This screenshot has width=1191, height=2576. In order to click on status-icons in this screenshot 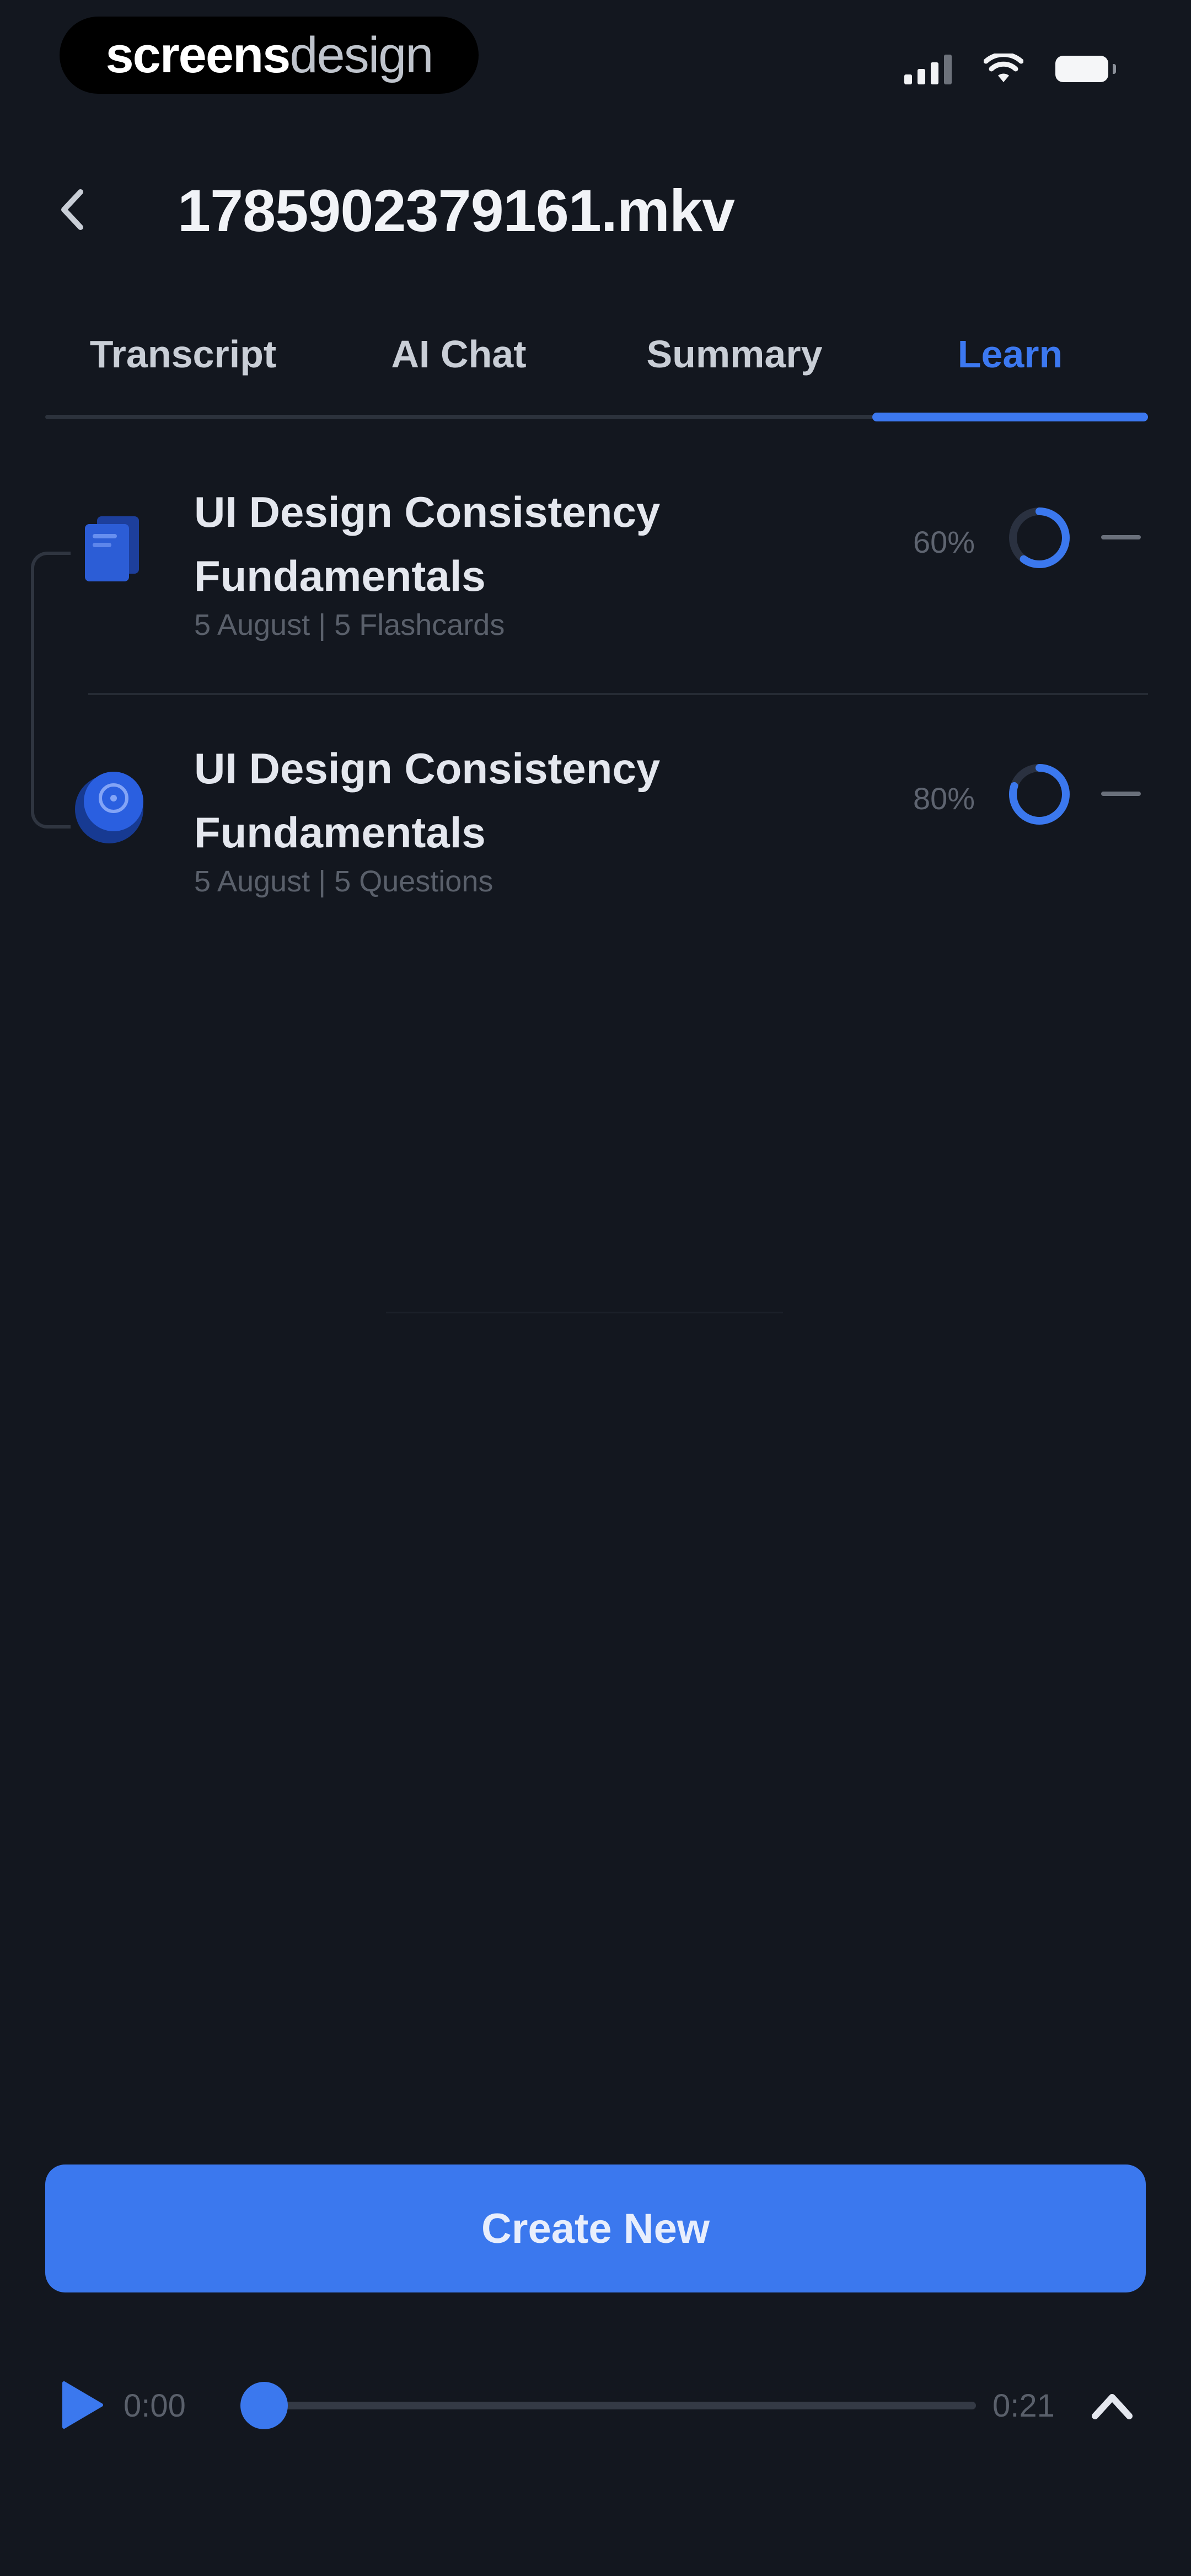, I will do `click(1010, 69)`.